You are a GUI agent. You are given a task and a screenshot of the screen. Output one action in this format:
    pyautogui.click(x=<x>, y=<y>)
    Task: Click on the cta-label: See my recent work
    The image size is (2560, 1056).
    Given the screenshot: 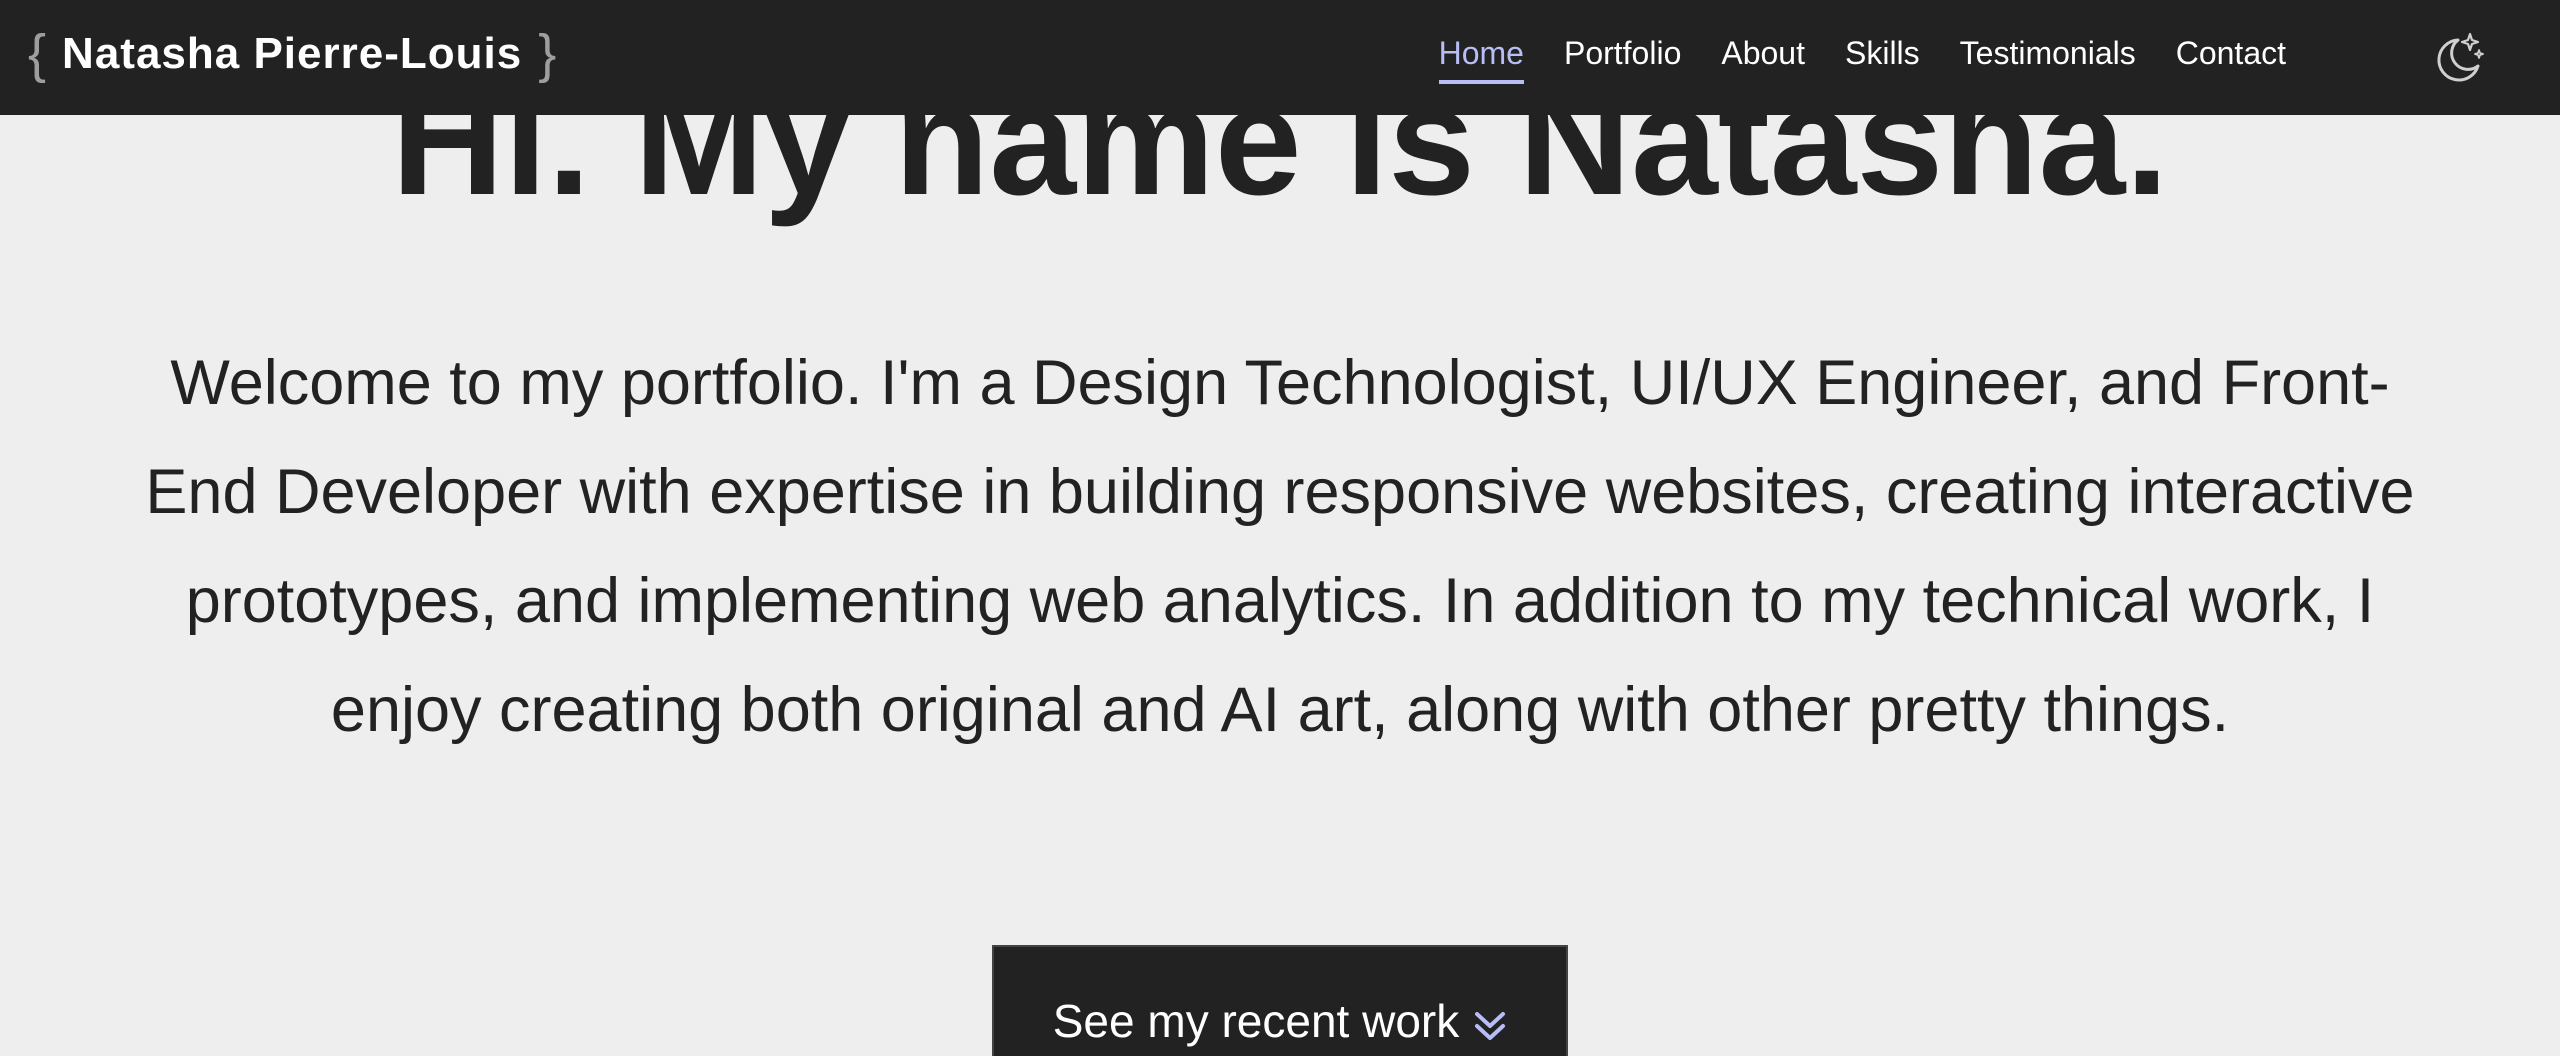 What is the action you would take?
    pyautogui.click(x=1256, y=1021)
    